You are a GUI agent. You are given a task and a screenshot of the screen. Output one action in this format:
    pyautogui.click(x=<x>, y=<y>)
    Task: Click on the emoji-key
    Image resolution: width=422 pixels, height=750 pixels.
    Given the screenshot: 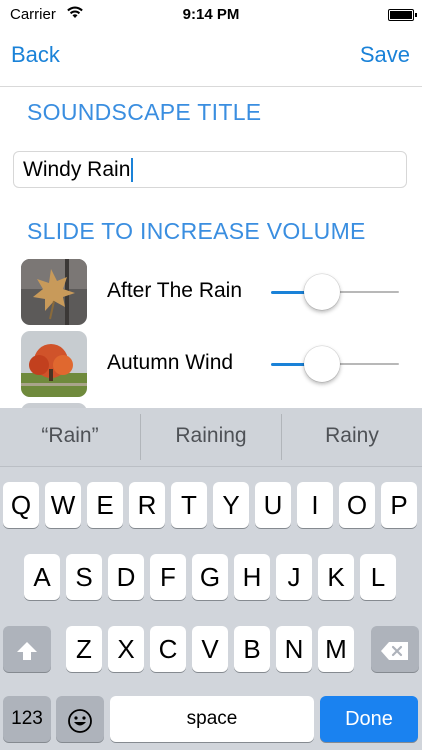 What is the action you would take?
    pyautogui.click(x=80, y=719)
    